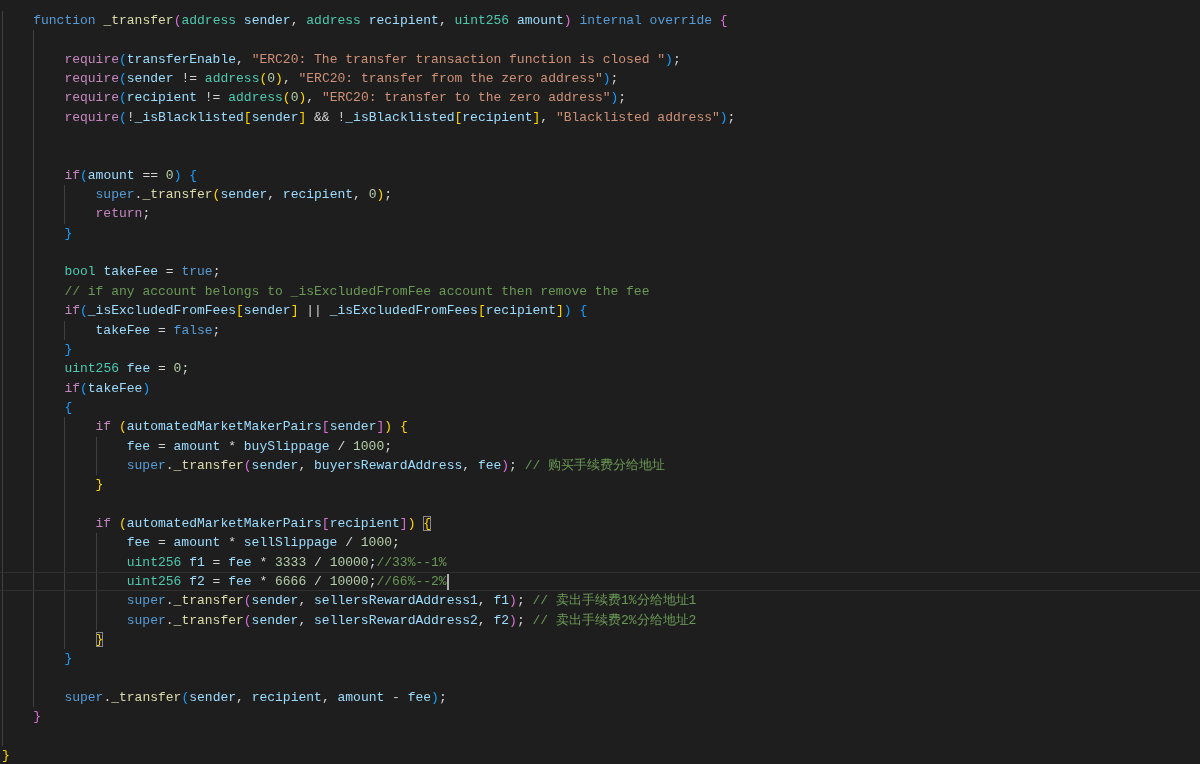 This screenshot has width=1200, height=764. Describe the element at coordinates (142, 272) in the screenshot. I see `code-line: bool takeFee = true;` at that location.